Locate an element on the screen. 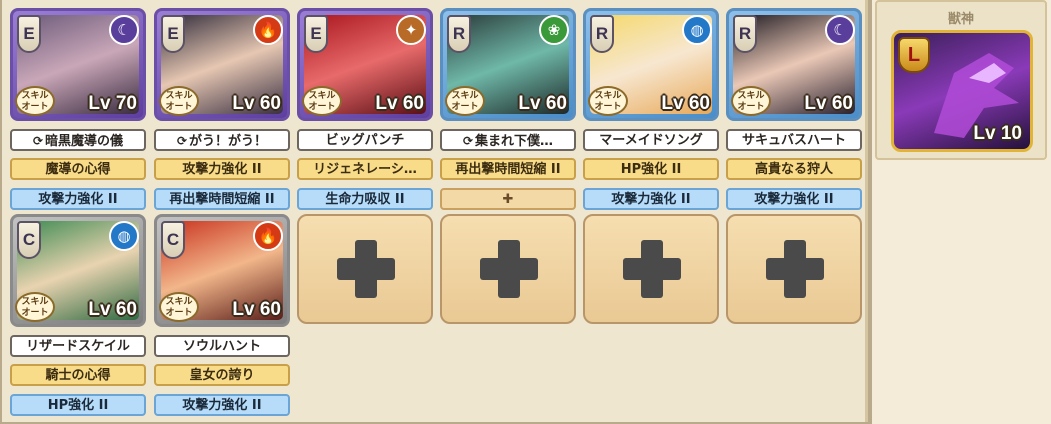  unit-portrait-card: R ◍ スキル オート Lv 60 is located at coordinates (651, 64).